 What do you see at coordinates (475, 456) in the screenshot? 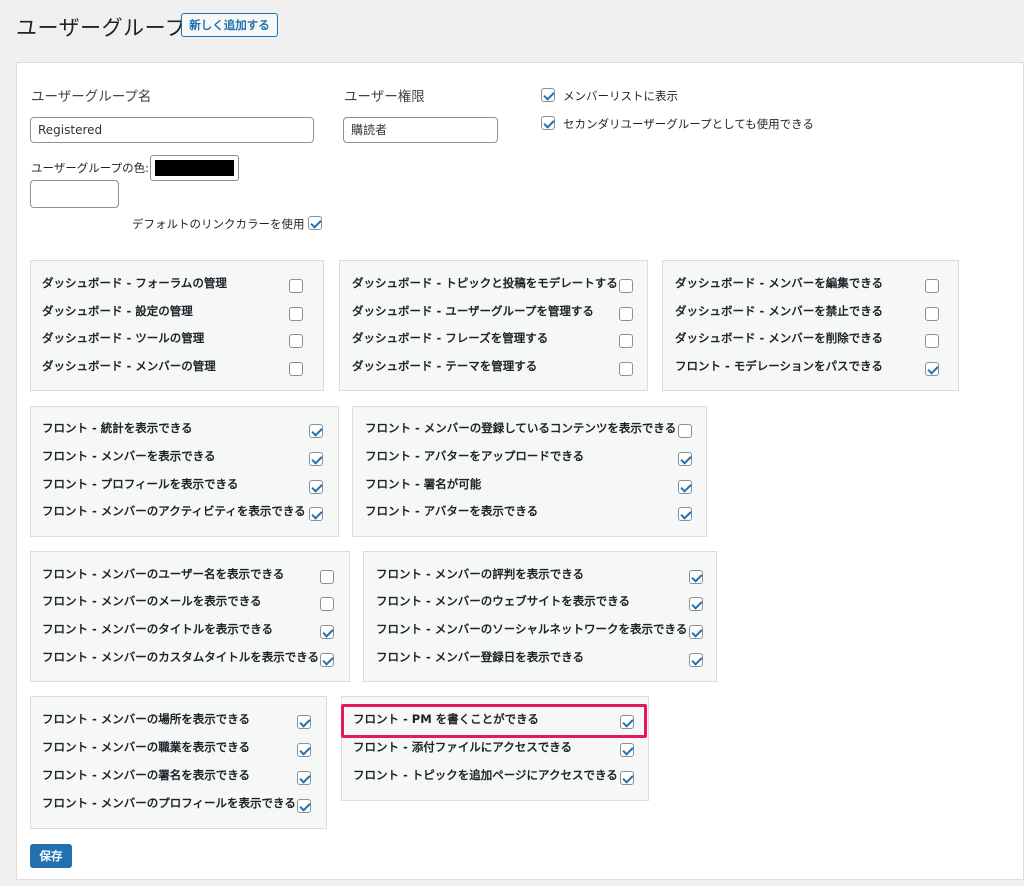
I see `perm-label: フロント - アバターをアップロードできる` at bounding box center [475, 456].